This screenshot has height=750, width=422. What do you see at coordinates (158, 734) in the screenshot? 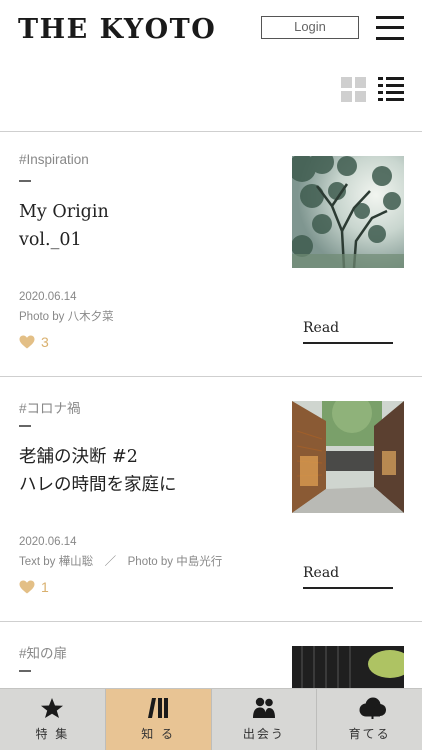
I see `nav-tab-label: 知 る` at bounding box center [158, 734].